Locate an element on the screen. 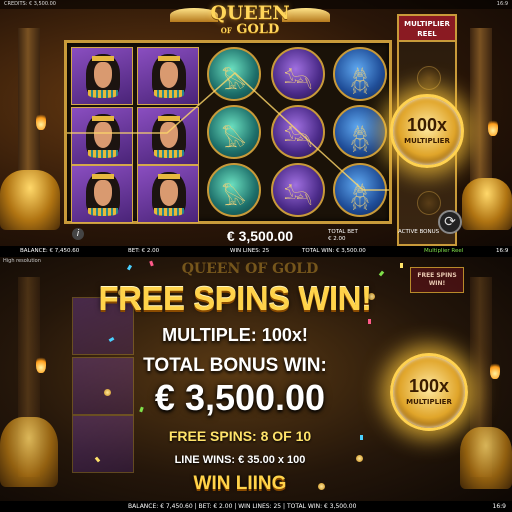  refresh-icon: ⟳ is located at coordinates (450, 222).